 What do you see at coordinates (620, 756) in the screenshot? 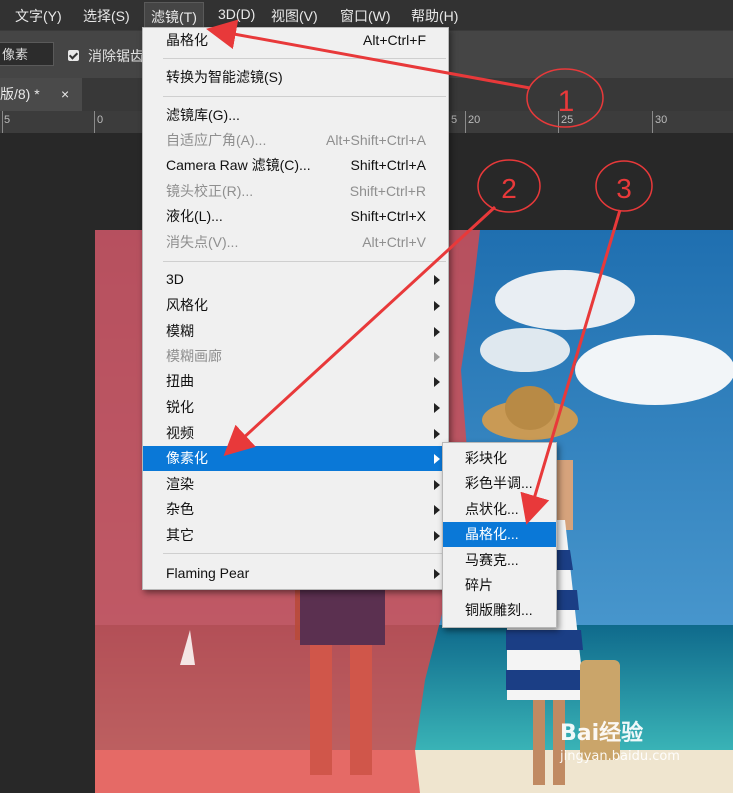
I see `watermark-url: jingyan.baidu.com` at bounding box center [620, 756].